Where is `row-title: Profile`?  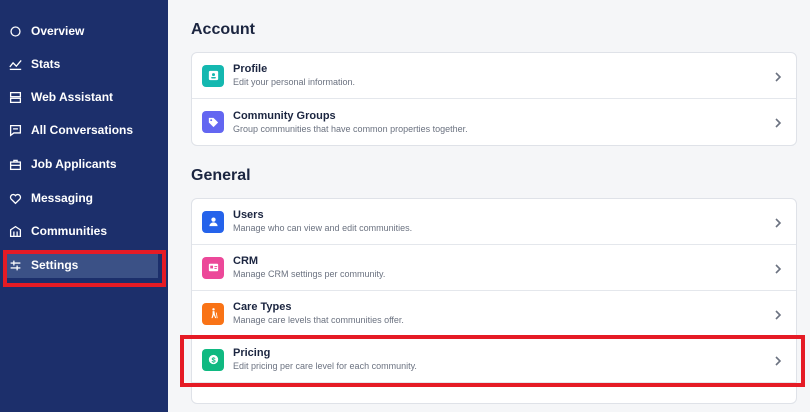
row-title: Profile is located at coordinates (250, 69).